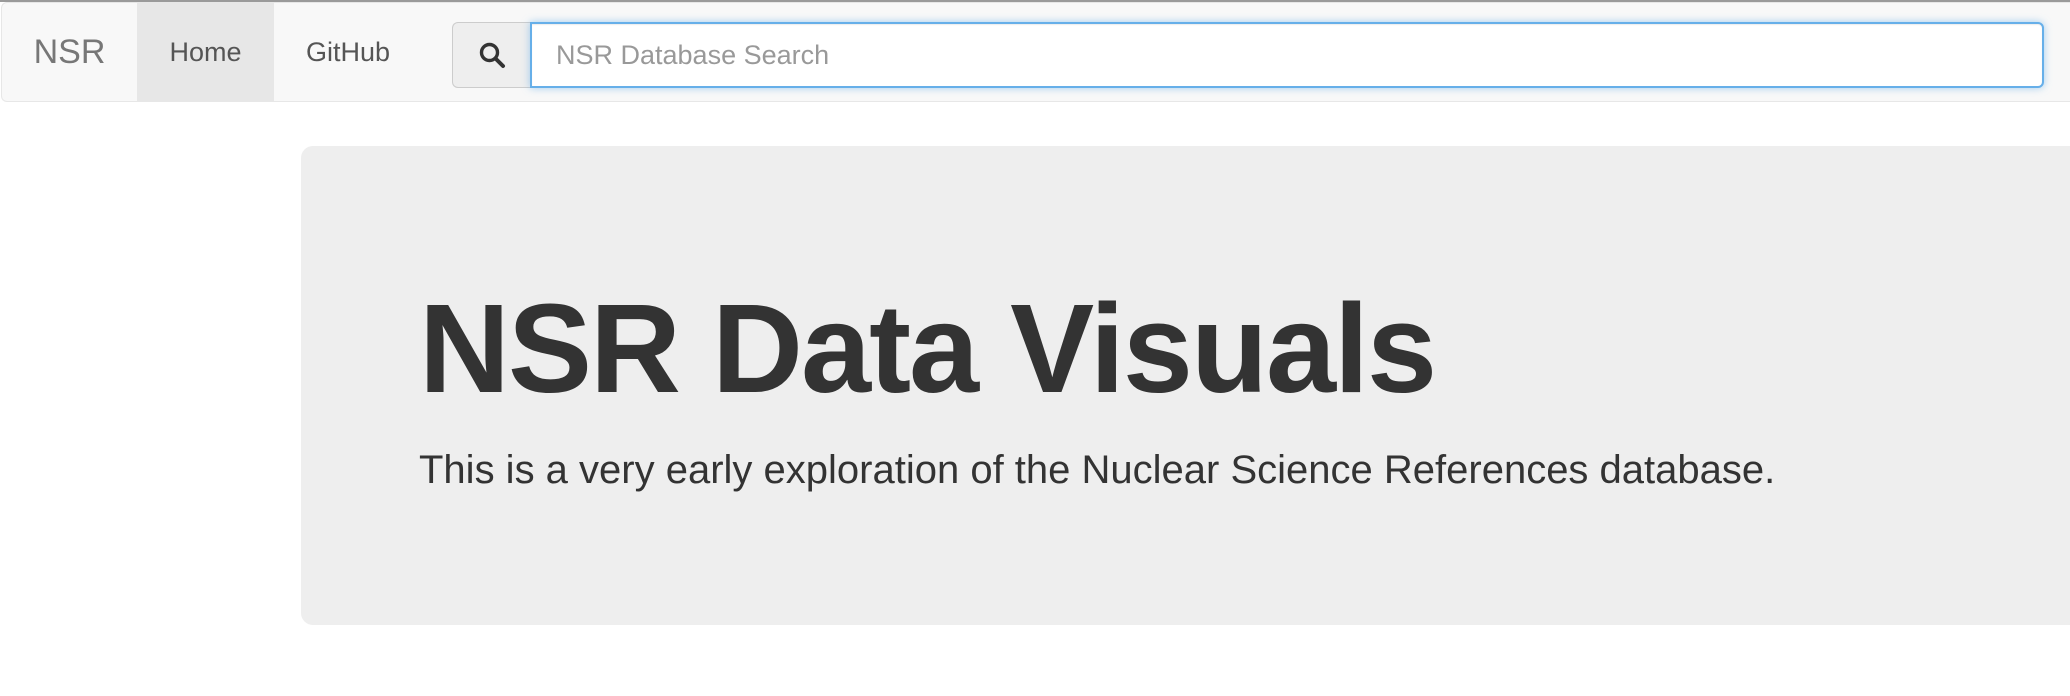 This screenshot has height=696, width=2070. I want to click on top-navbar: NSR Home GitHub, so click(1035, 52).